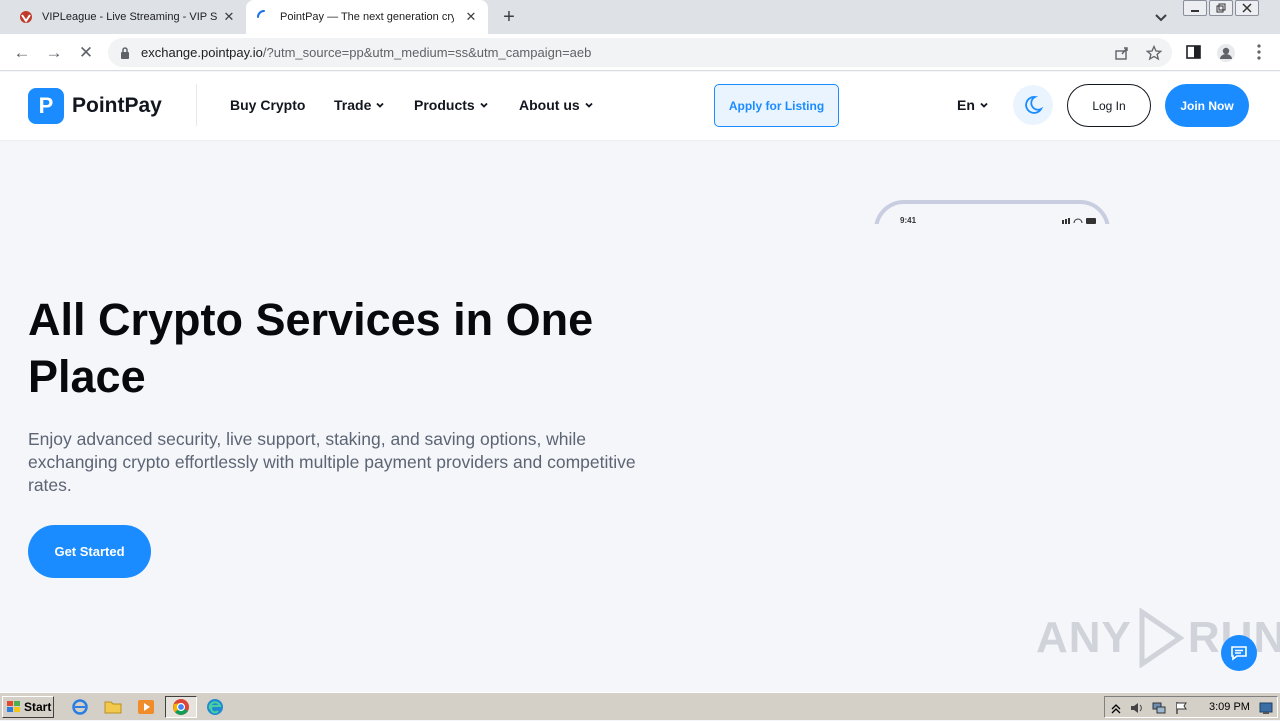 Image resolution: width=1280 pixels, height=721 pixels. Describe the element at coordinates (444, 105) in the screenshot. I see `nav-label: Products` at that location.